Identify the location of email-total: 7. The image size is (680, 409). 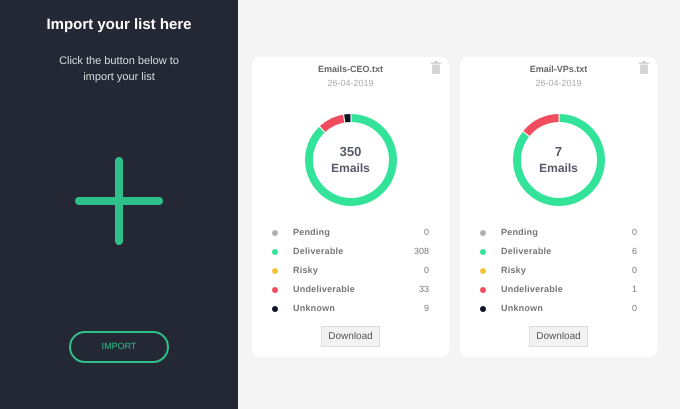
(558, 152).